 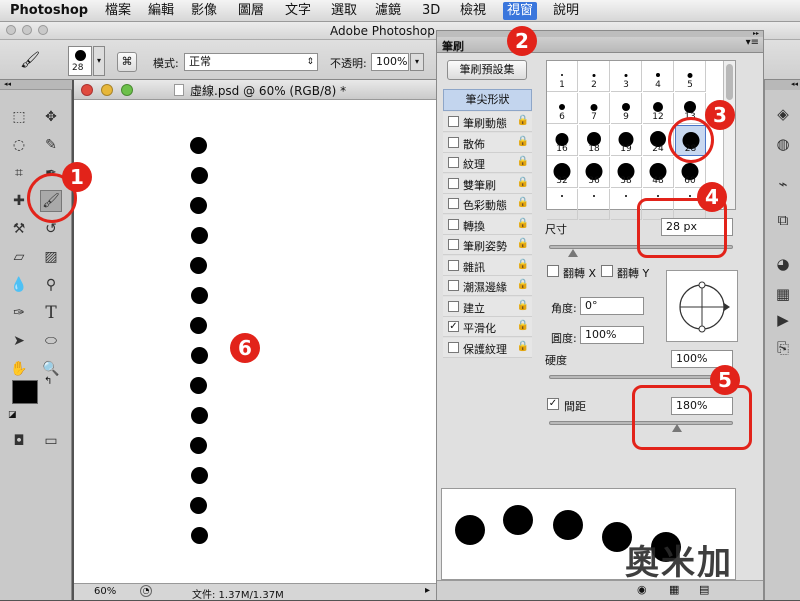 I want to click on angle-input: 0°, so click(x=612, y=306).